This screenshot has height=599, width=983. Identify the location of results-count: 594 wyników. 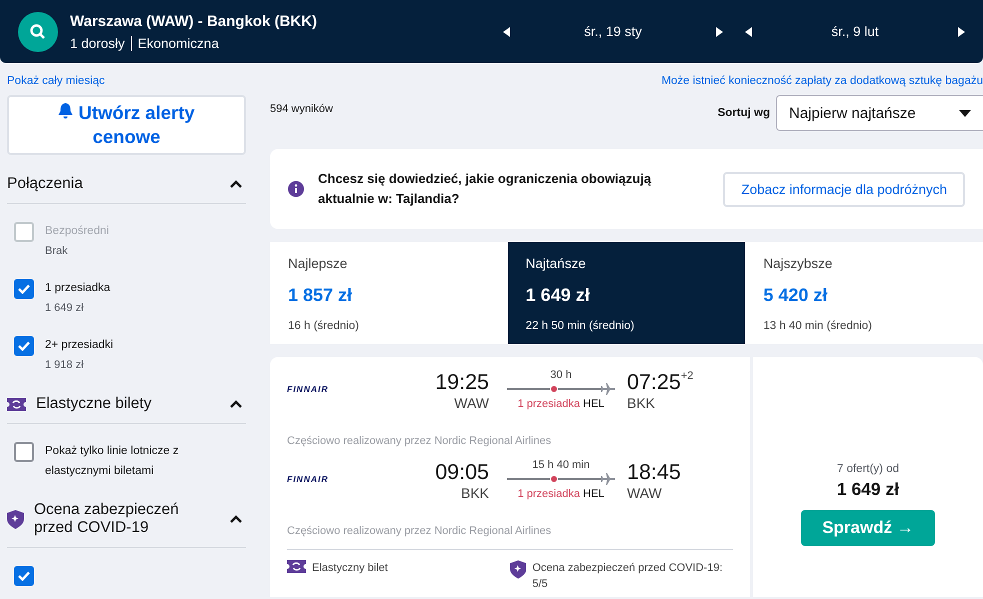
(301, 109).